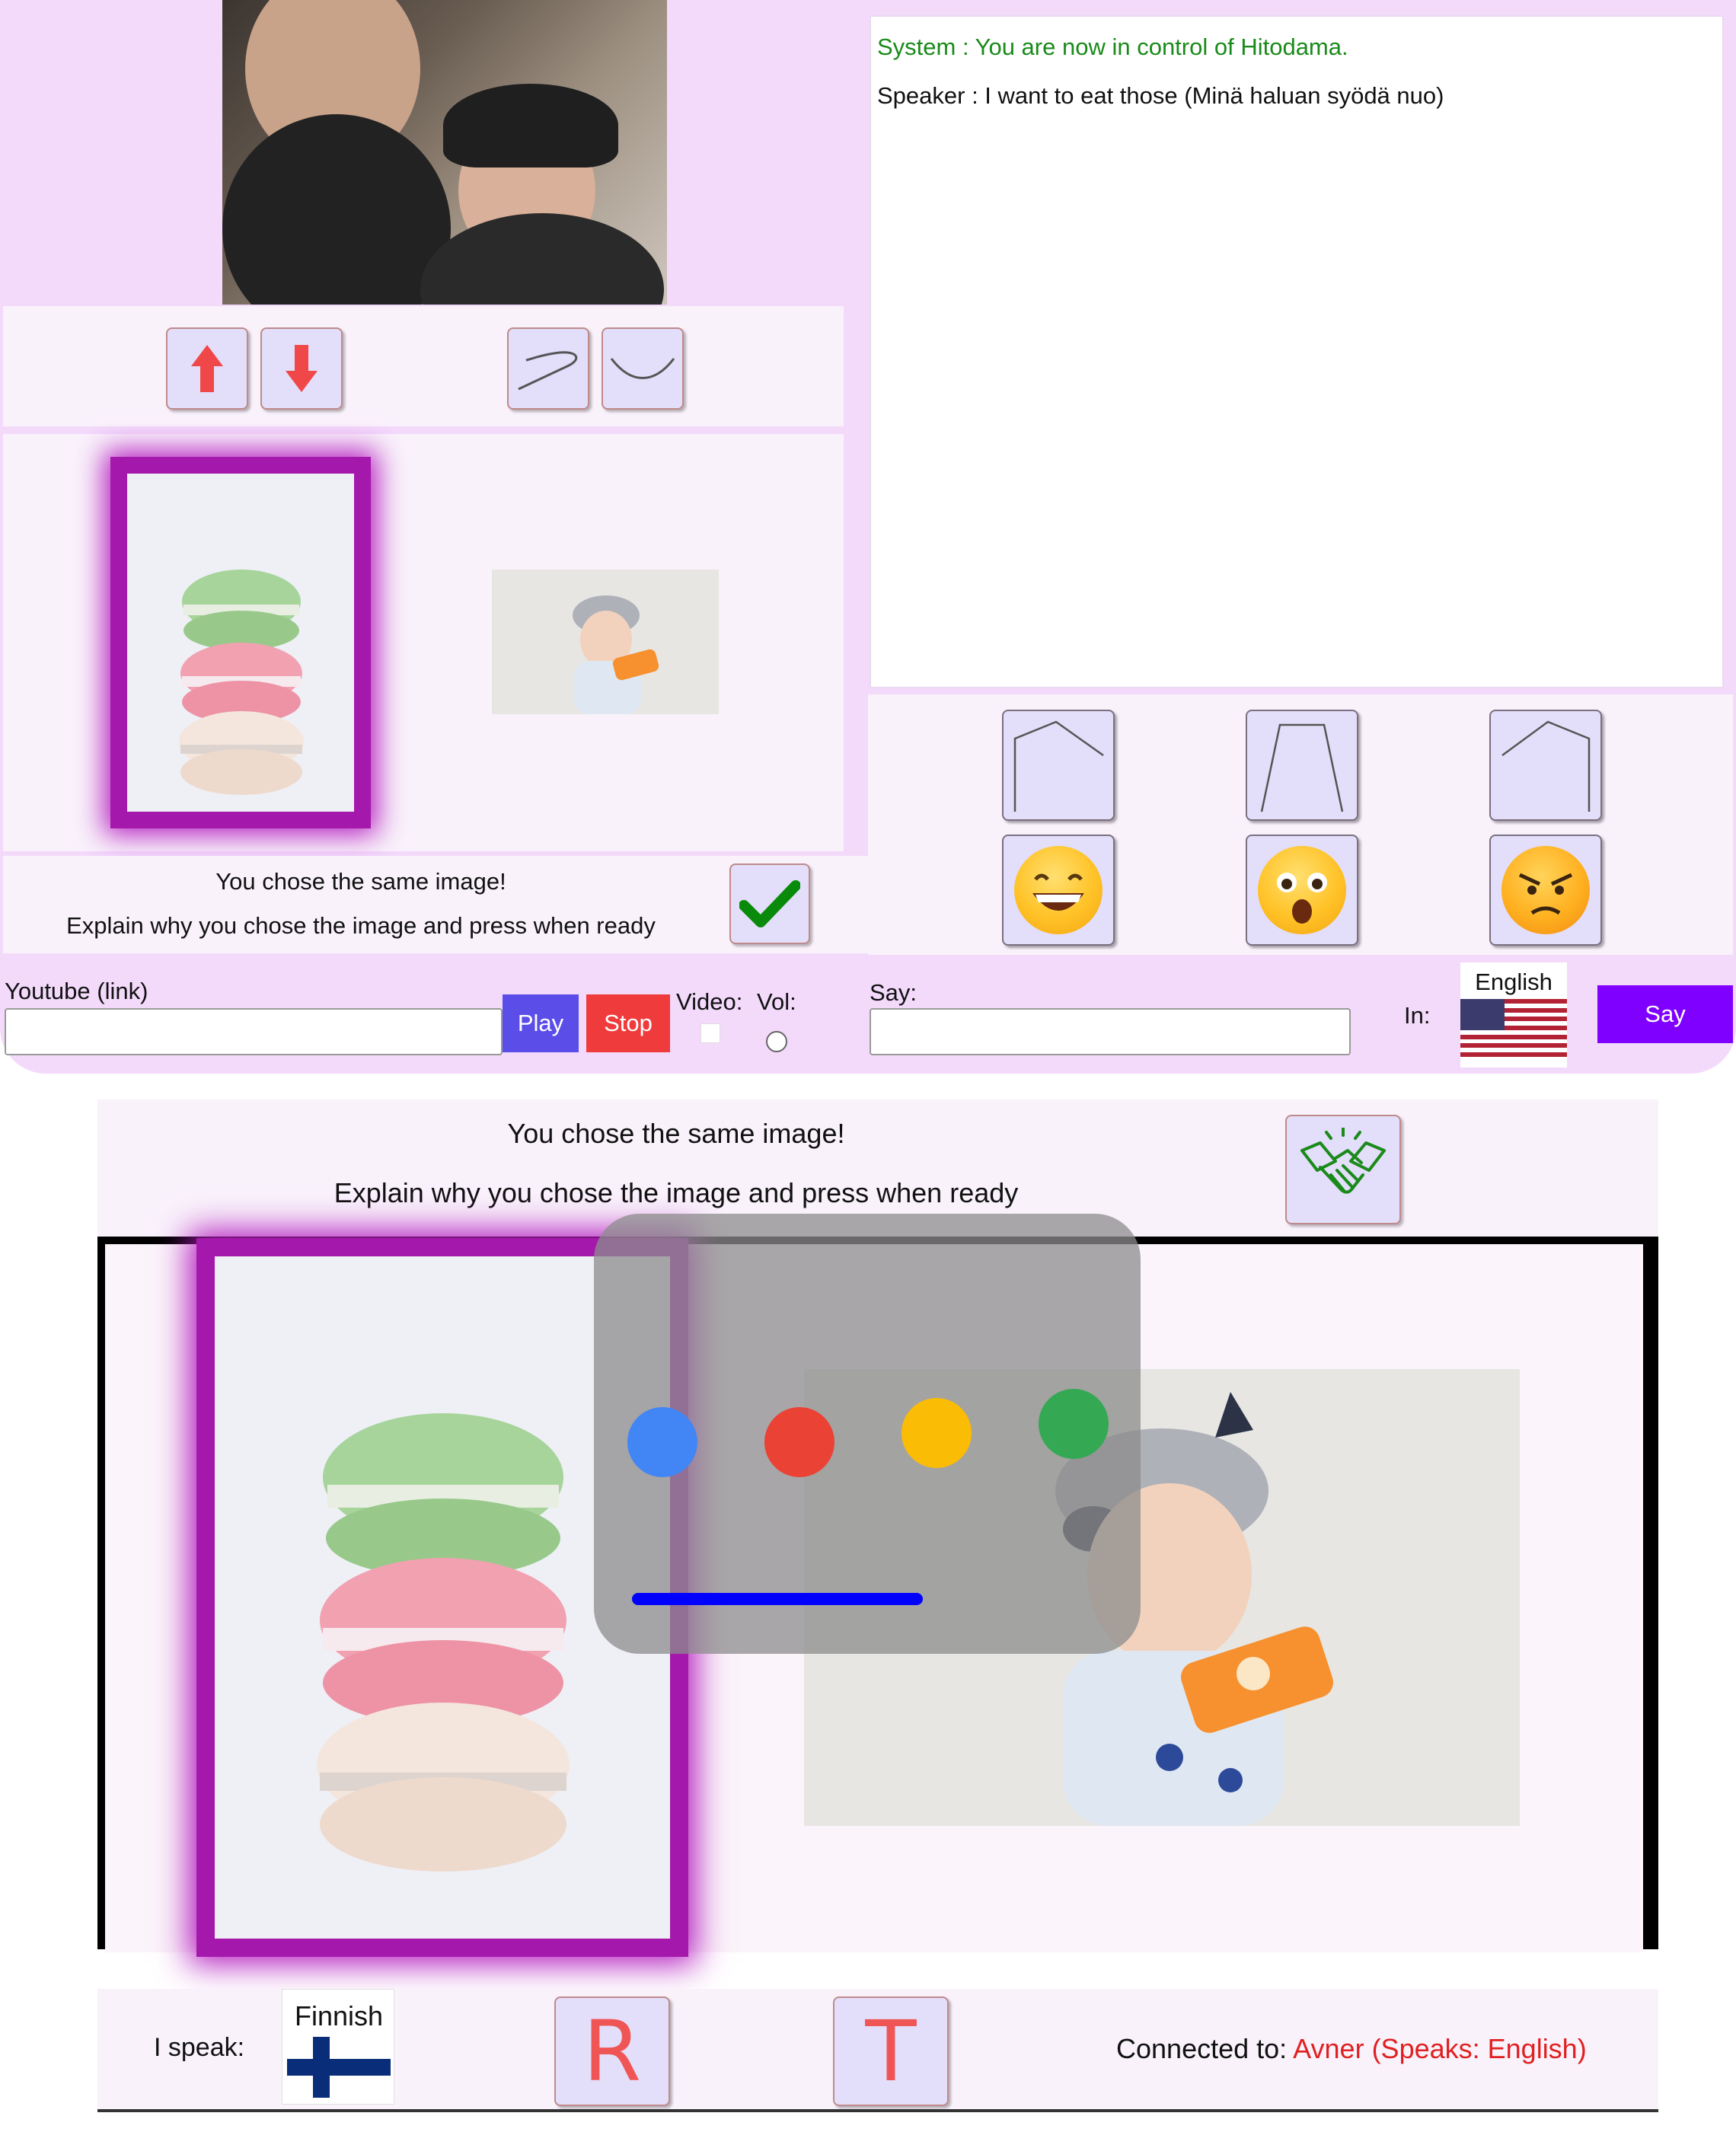 This screenshot has height=2132, width=1736. I want to click on stop-button: Stop, so click(628, 1023).